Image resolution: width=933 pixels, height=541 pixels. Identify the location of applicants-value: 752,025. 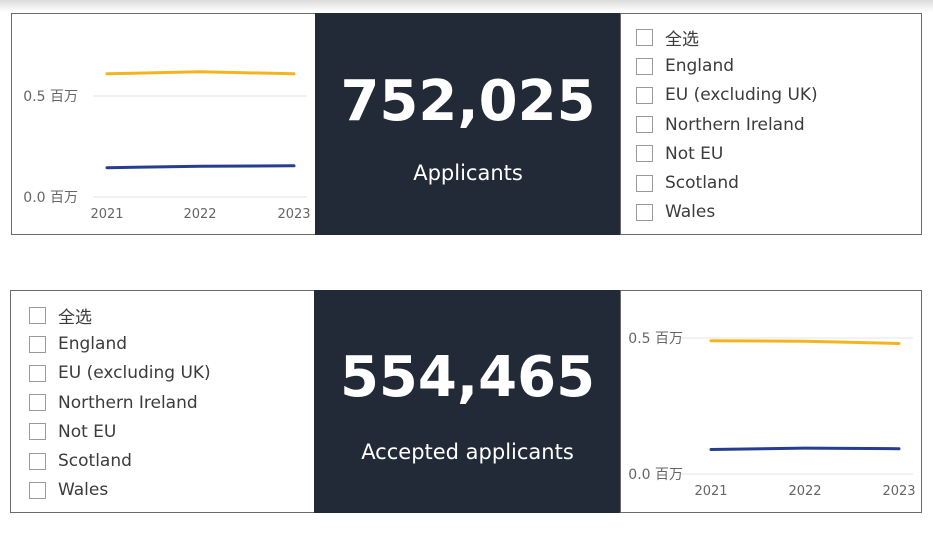
(468, 101).